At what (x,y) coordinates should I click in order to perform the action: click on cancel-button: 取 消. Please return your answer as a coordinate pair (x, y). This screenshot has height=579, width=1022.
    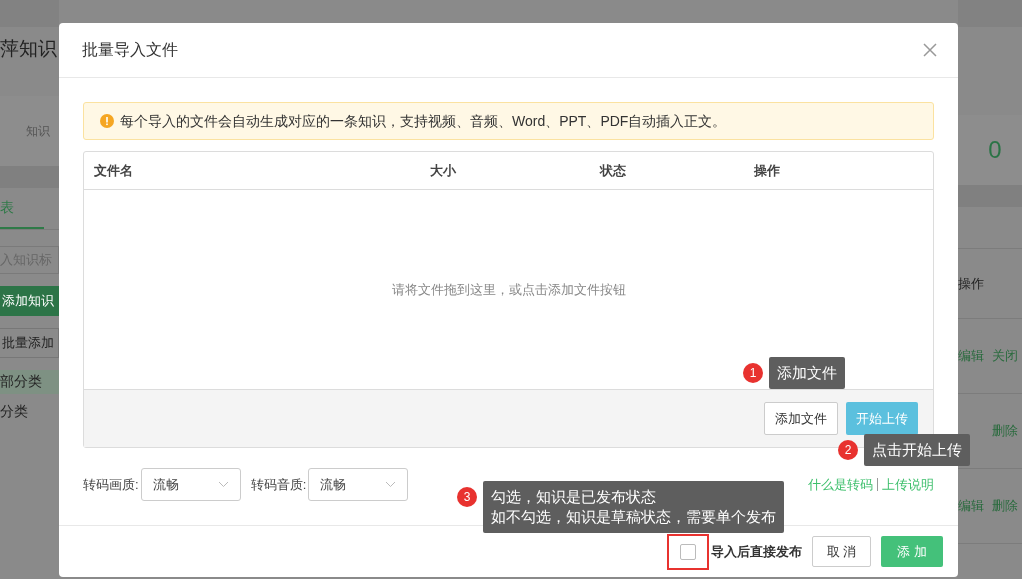
    Looking at the image, I should click on (841, 551).